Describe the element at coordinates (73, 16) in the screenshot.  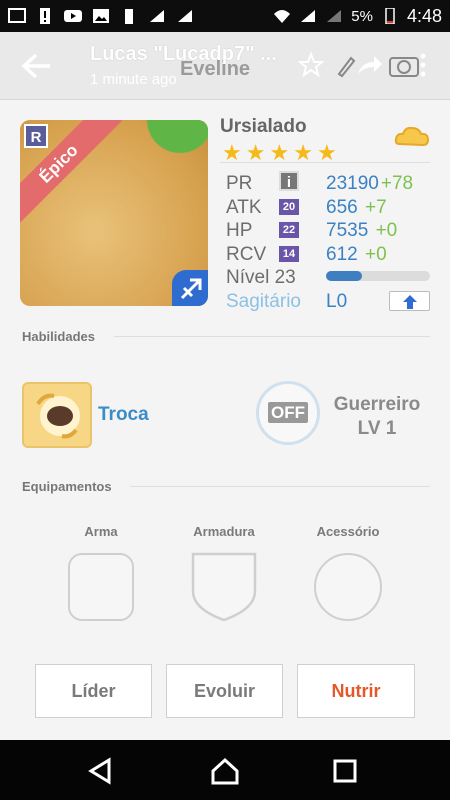
I see `youtube-icon` at that location.